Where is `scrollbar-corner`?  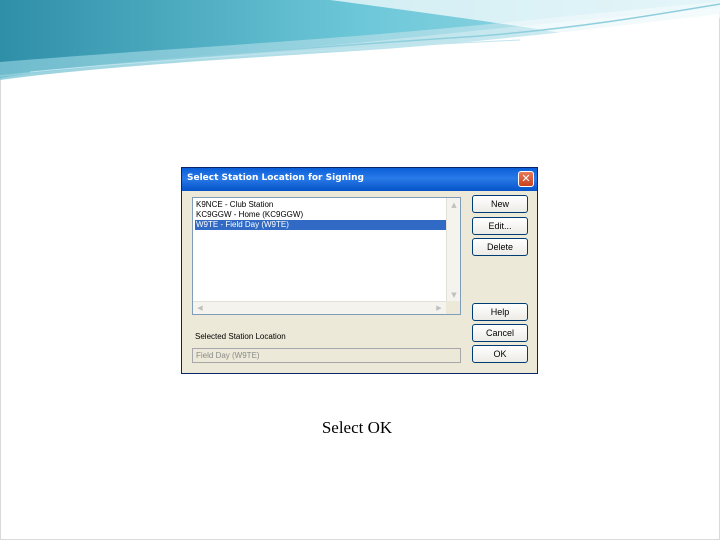 scrollbar-corner is located at coordinates (453, 307).